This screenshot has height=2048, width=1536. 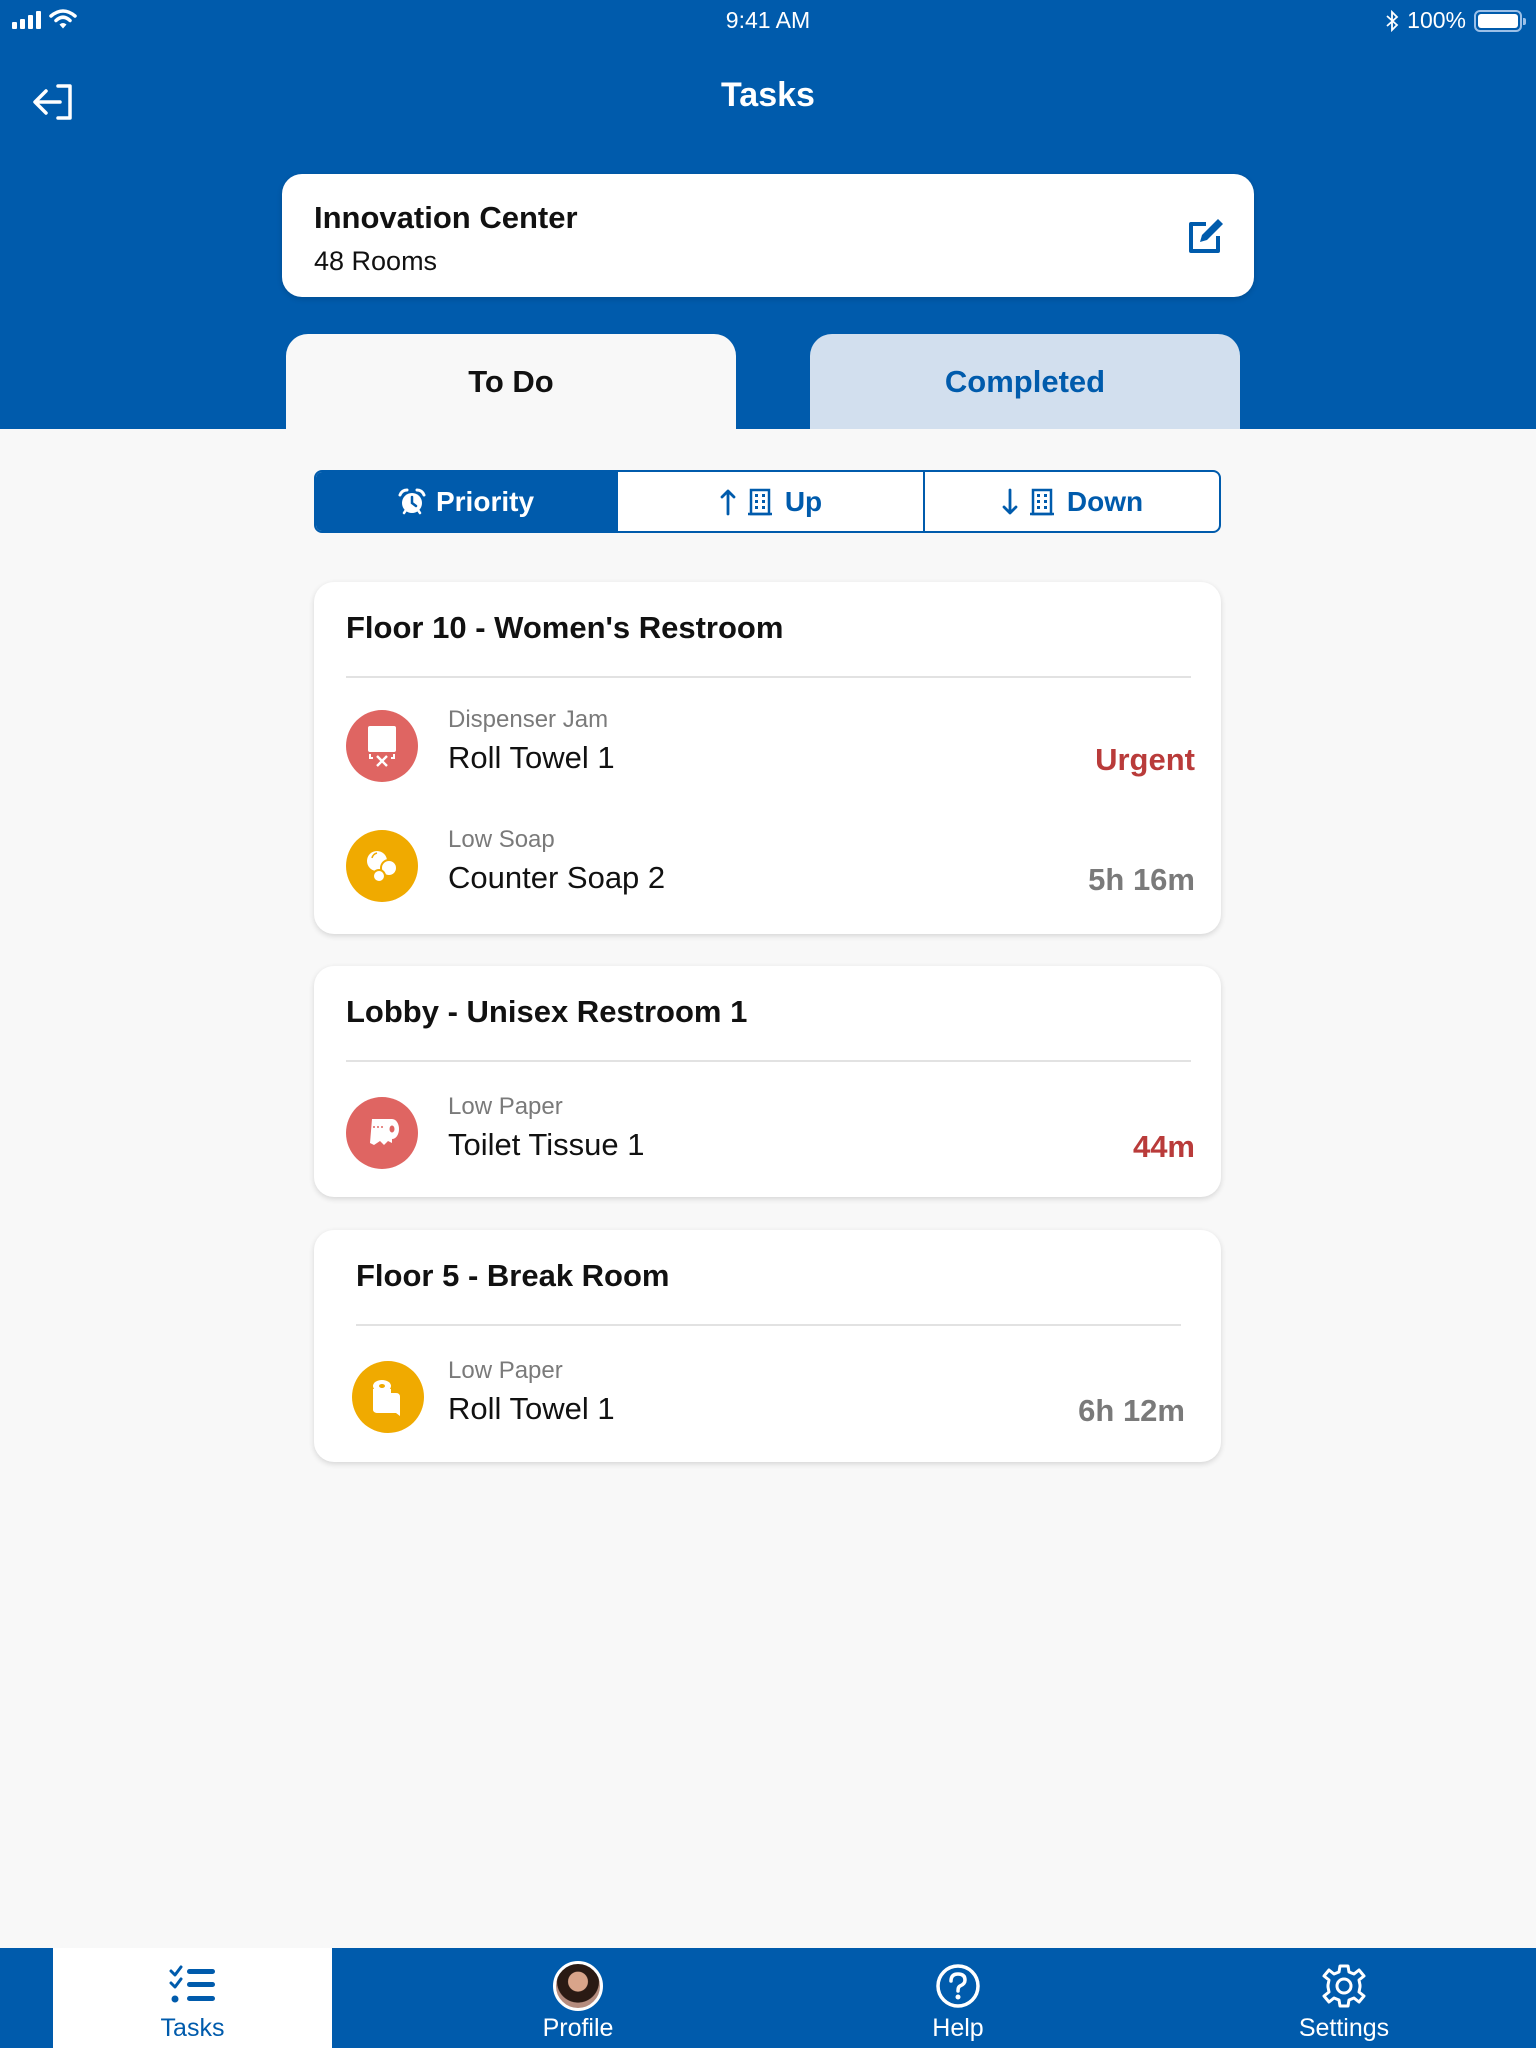 I want to click on task-row: Low Paper Roll Towel 1 6h 12m, so click(x=765, y=1397).